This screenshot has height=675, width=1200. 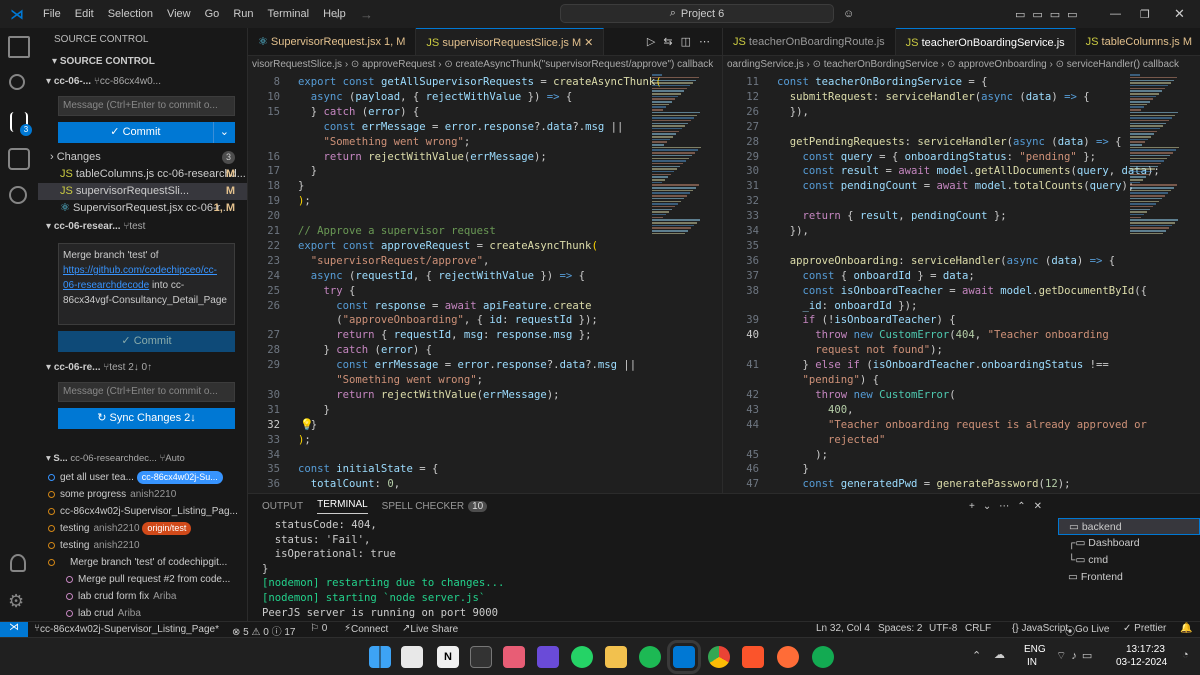 I want to click on tab-teacheronboardingroute: JS teacherOnBoardingRoute.js, so click(x=809, y=41).